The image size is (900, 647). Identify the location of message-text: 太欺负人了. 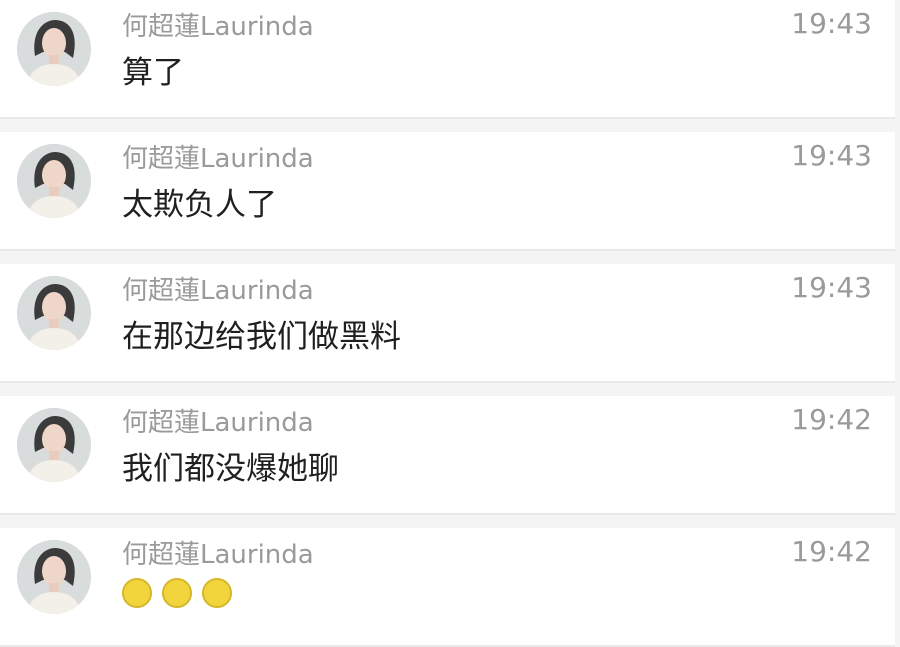
(199, 205).